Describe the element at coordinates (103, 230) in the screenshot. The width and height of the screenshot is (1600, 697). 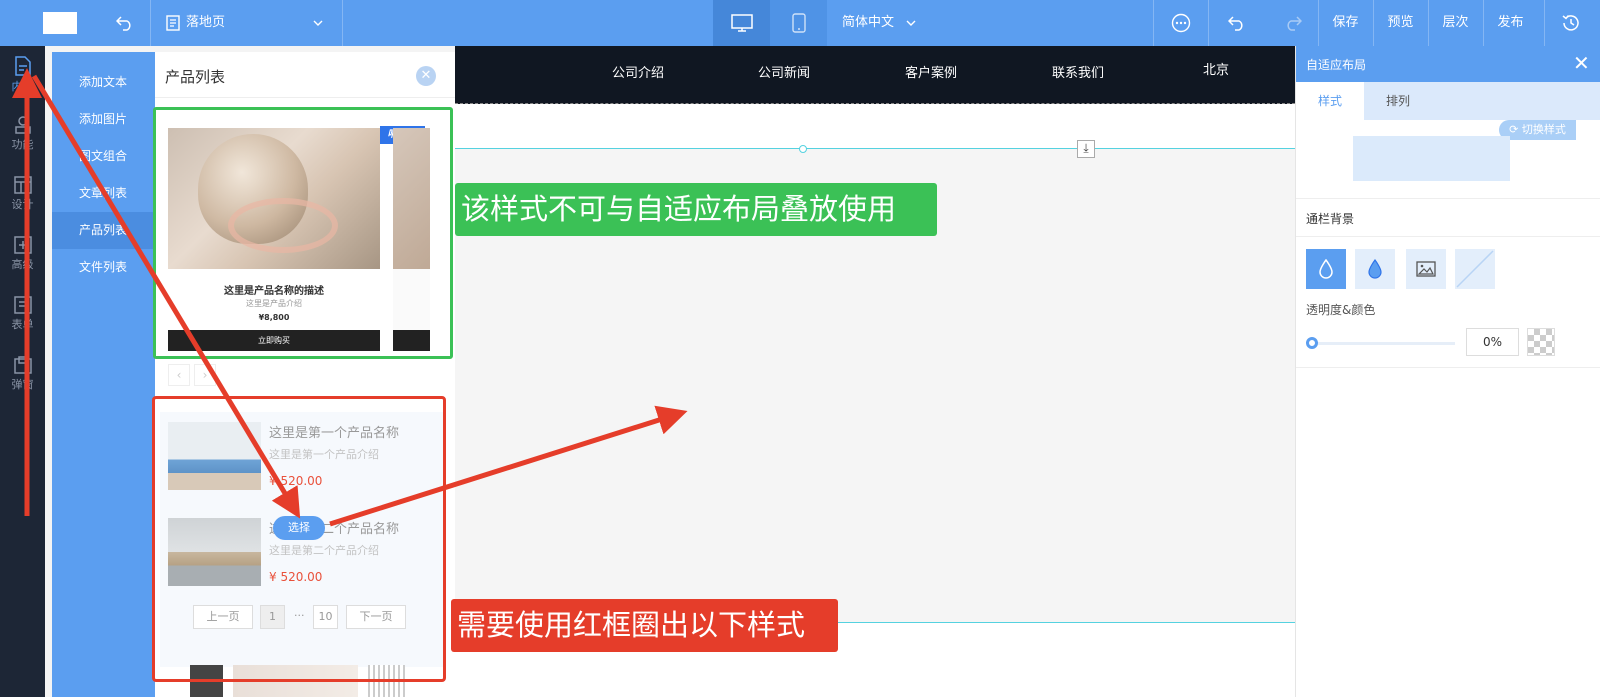
I see `subnav-item-product-list: 产品列表` at that location.